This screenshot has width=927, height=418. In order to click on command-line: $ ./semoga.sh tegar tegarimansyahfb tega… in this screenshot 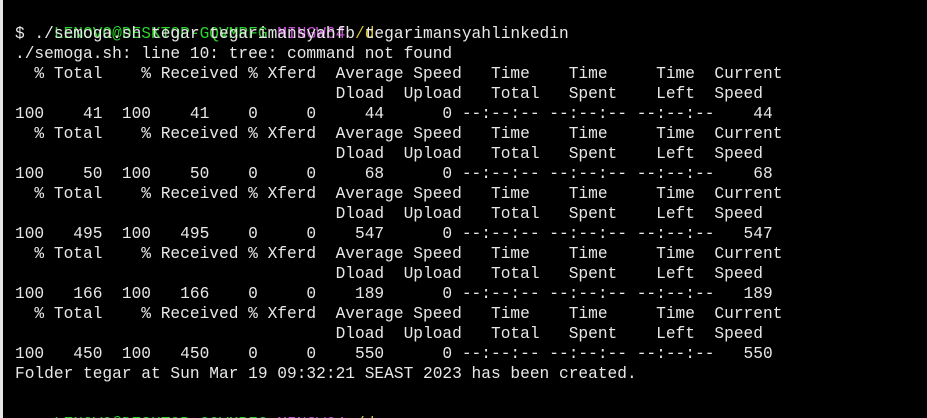, I will do `click(292, 34)`.